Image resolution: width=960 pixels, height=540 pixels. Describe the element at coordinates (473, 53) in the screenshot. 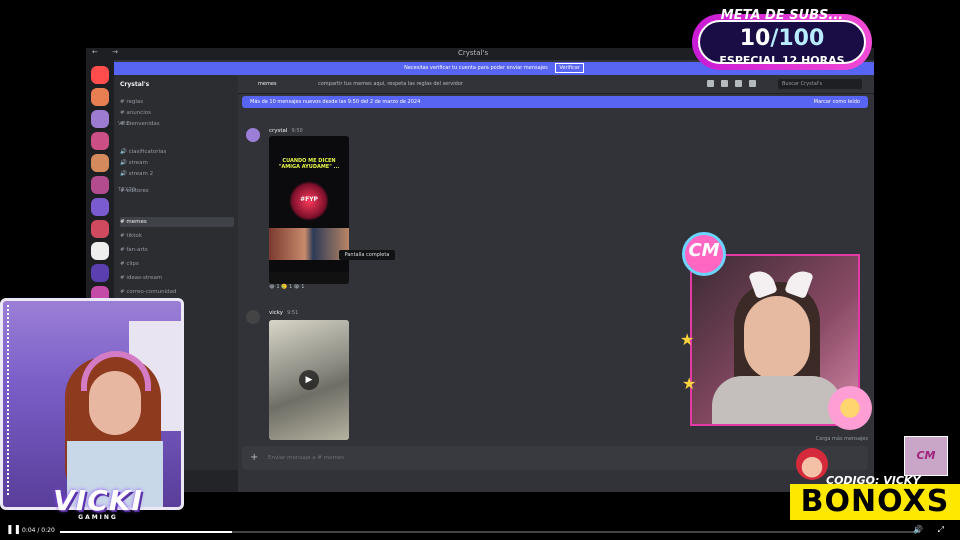

I see `window-title: Crystal's` at that location.